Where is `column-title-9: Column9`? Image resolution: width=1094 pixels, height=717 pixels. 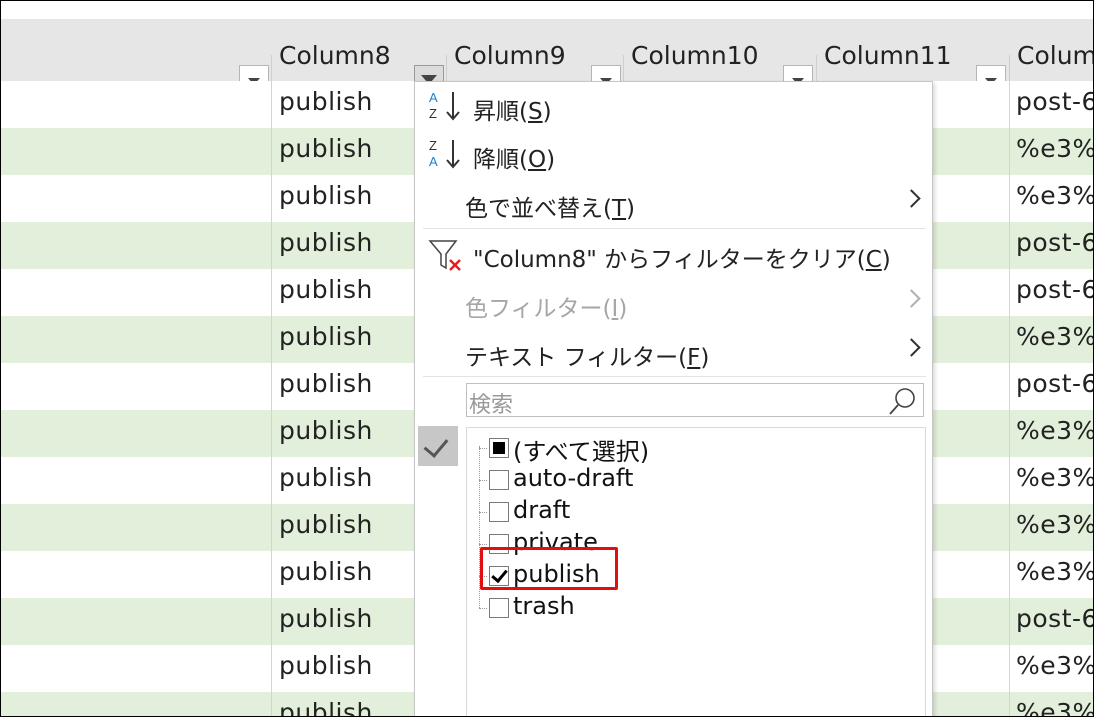
column-title-9: Column9 is located at coordinates (510, 55).